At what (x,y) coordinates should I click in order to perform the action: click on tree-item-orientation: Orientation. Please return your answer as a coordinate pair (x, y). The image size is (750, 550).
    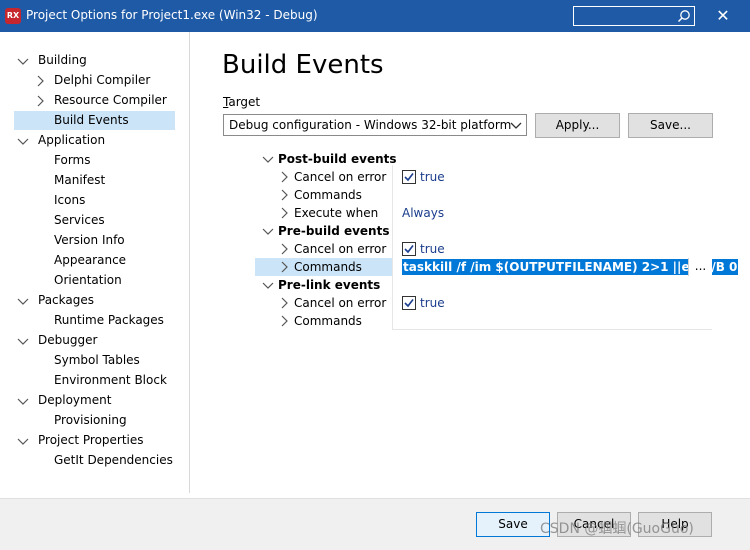
    Looking at the image, I should click on (94, 280).